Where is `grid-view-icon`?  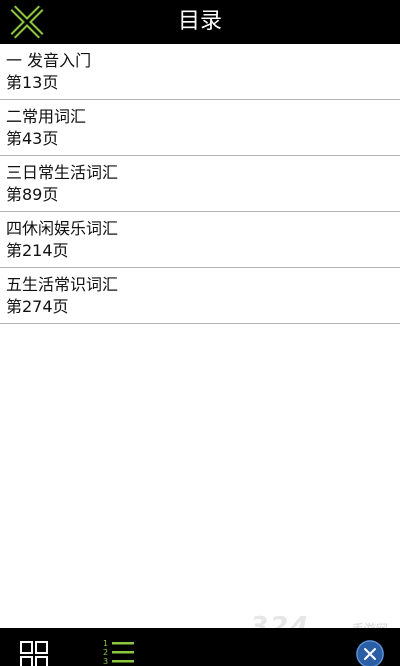
grid-view-icon is located at coordinates (34, 653).